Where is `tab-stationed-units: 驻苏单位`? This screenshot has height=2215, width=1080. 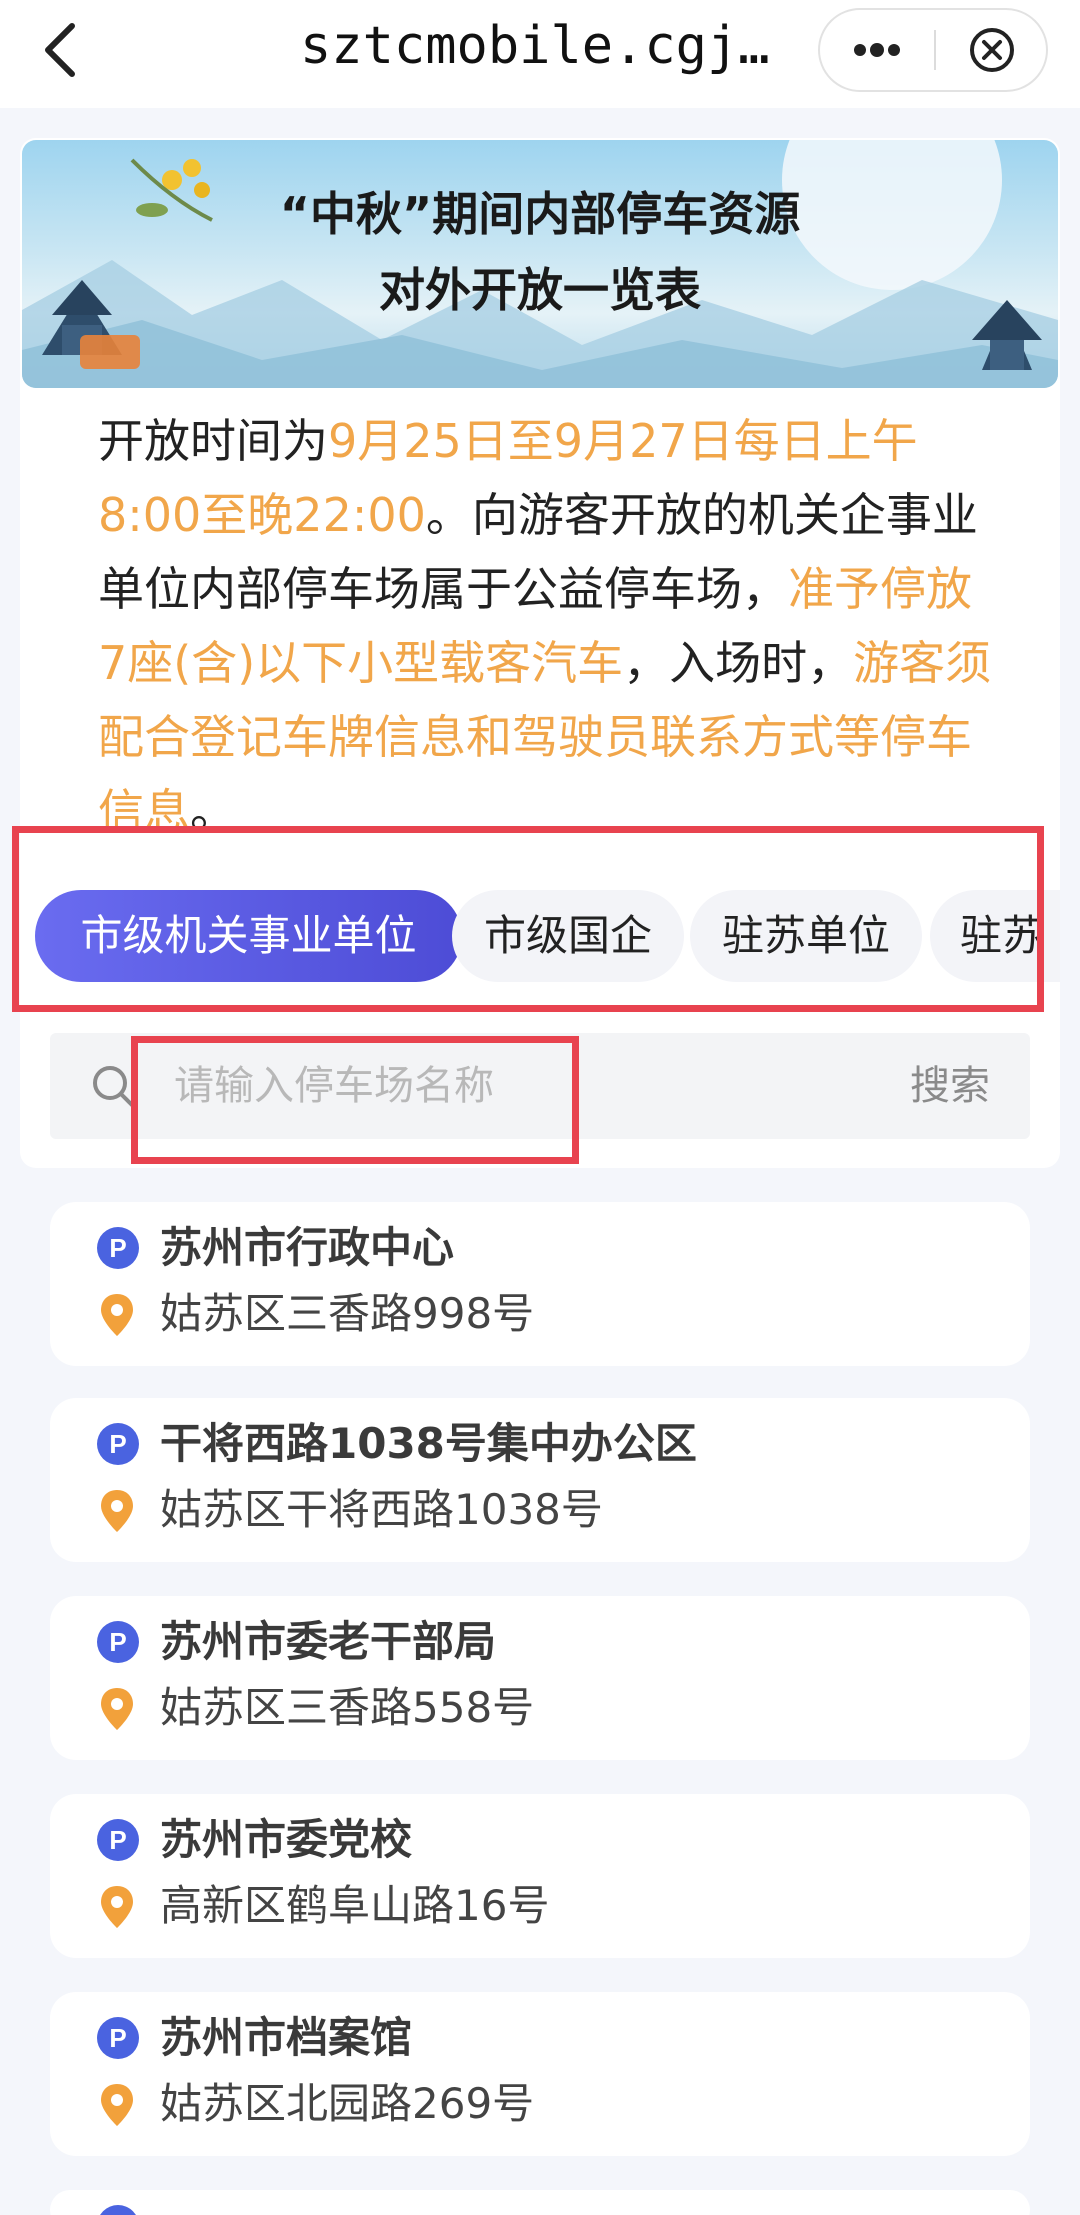 tab-stationed-units: 驻苏单位 is located at coordinates (806, 936).